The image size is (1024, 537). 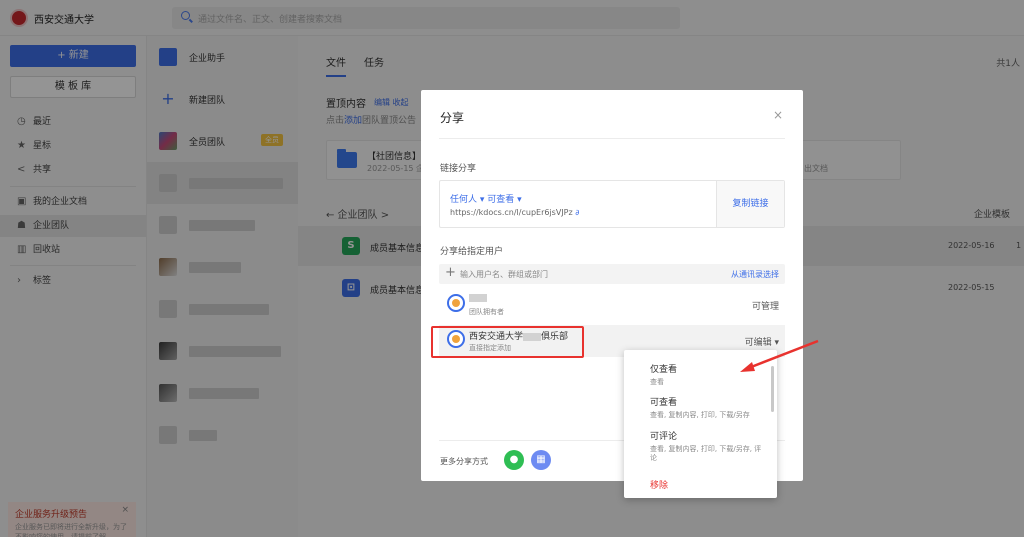 What do you see at coordinates (706, 446) in the screenshot?
I see `option-commentable: 可评论 查看, 复制内容, 打印, 下载/另存, 评论` at bounding box center [706, 446].